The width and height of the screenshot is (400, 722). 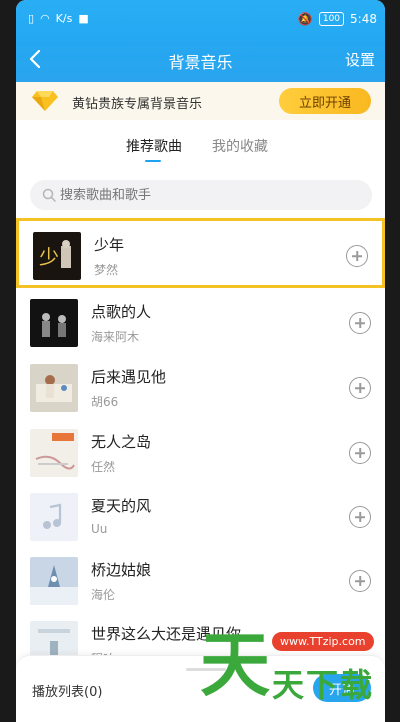 I want to click on song-title: 后来遇见他, so click(x=129, y=377).